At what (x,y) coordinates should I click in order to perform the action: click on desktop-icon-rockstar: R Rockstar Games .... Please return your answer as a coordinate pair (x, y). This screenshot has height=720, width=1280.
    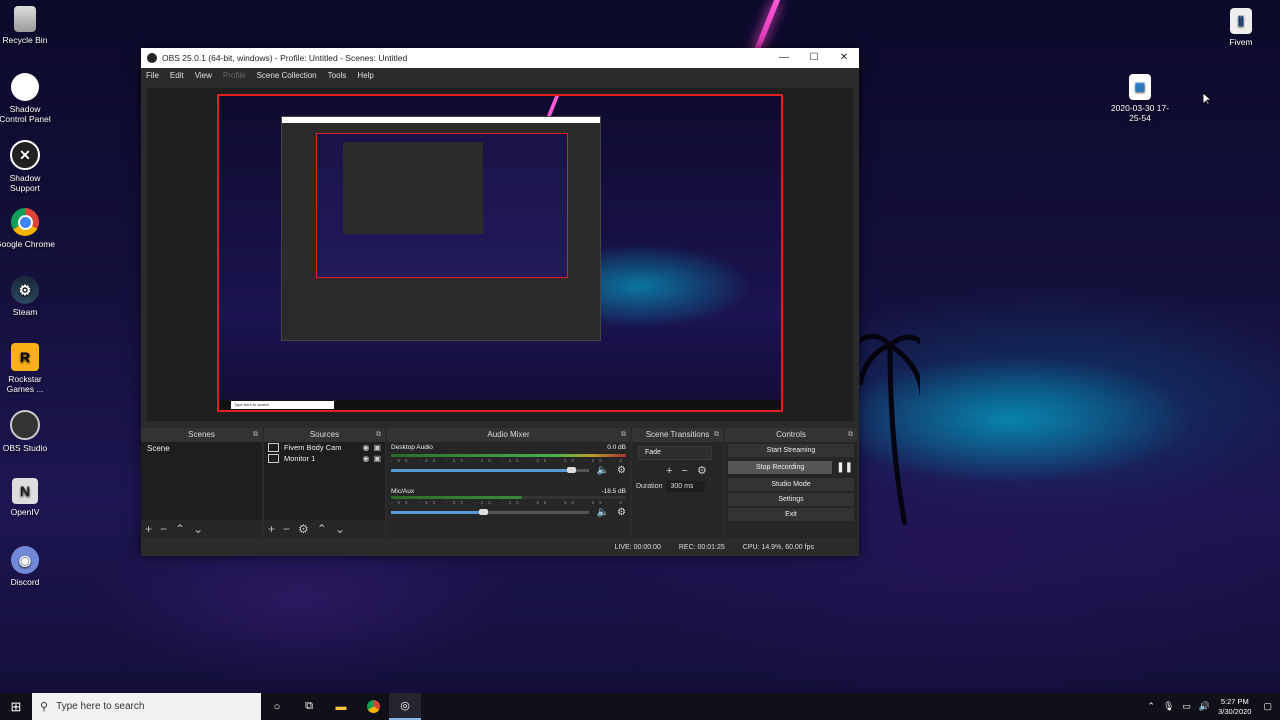
    Looking at the image, I should click on (27, 368).